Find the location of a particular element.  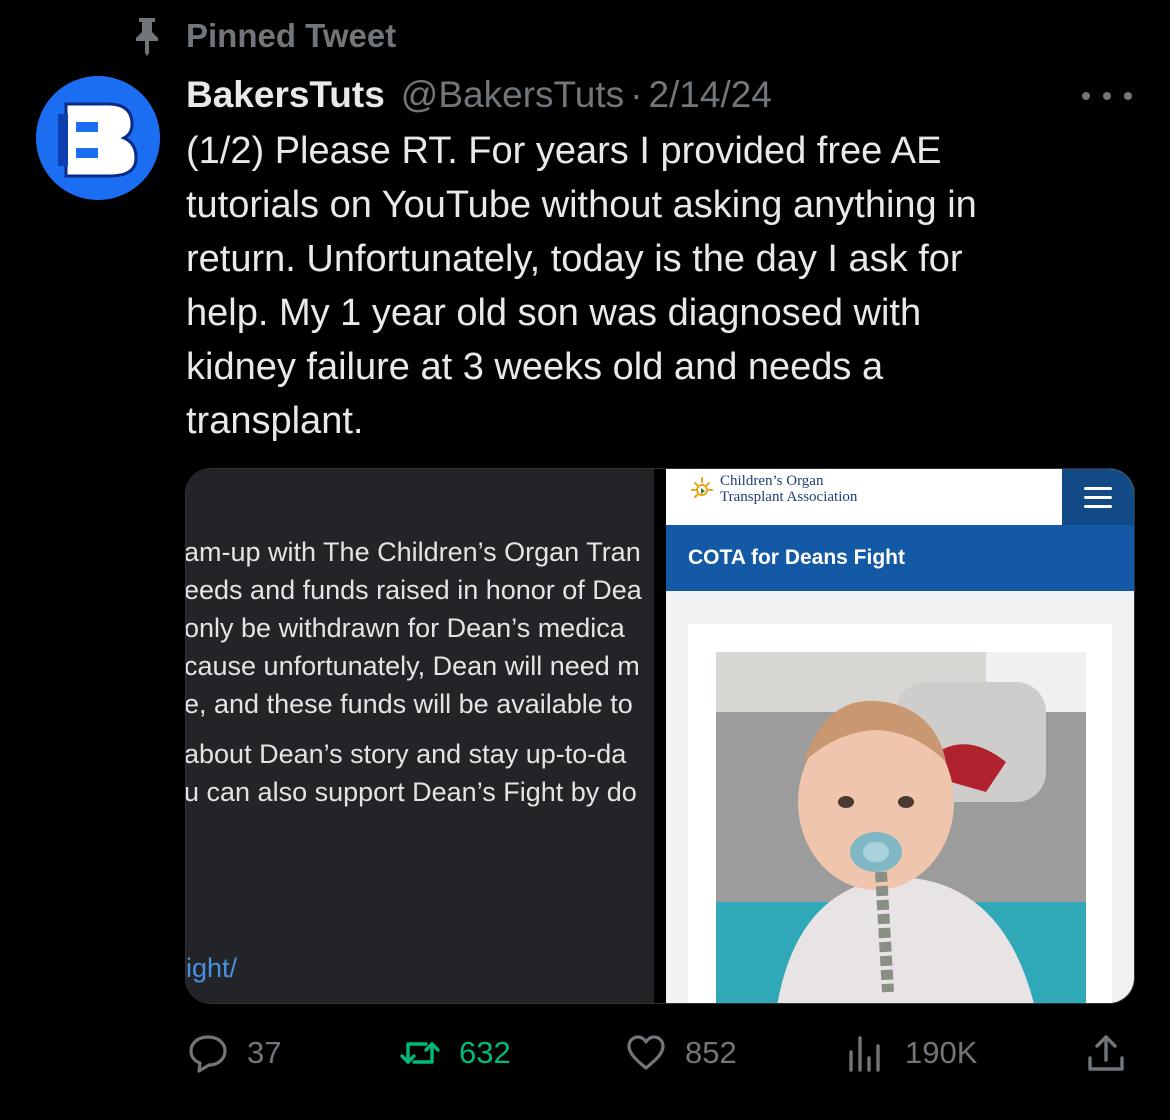

tweet-actions: 37 632 852 190K is located at coordinates (660, 1053).